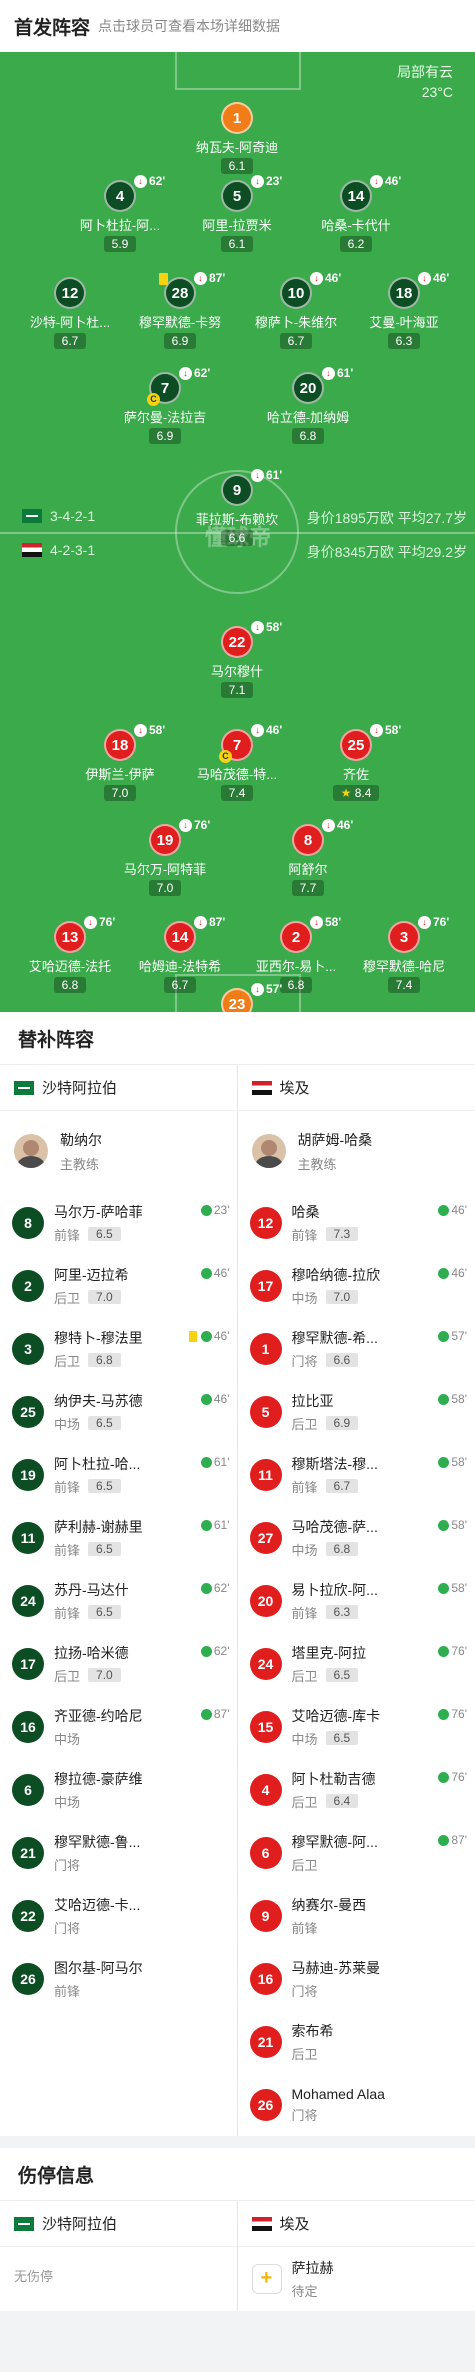 This screenshot has height=2372, width=475. I want to click on bench-player-row: 11 穆斯塔法-穆... 前锋 6.7 58', so click(356, 1474).